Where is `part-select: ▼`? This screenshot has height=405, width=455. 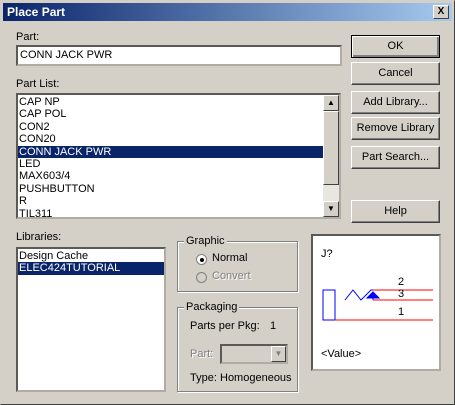 part-select: ▼ is located at coordinates (254, 354).